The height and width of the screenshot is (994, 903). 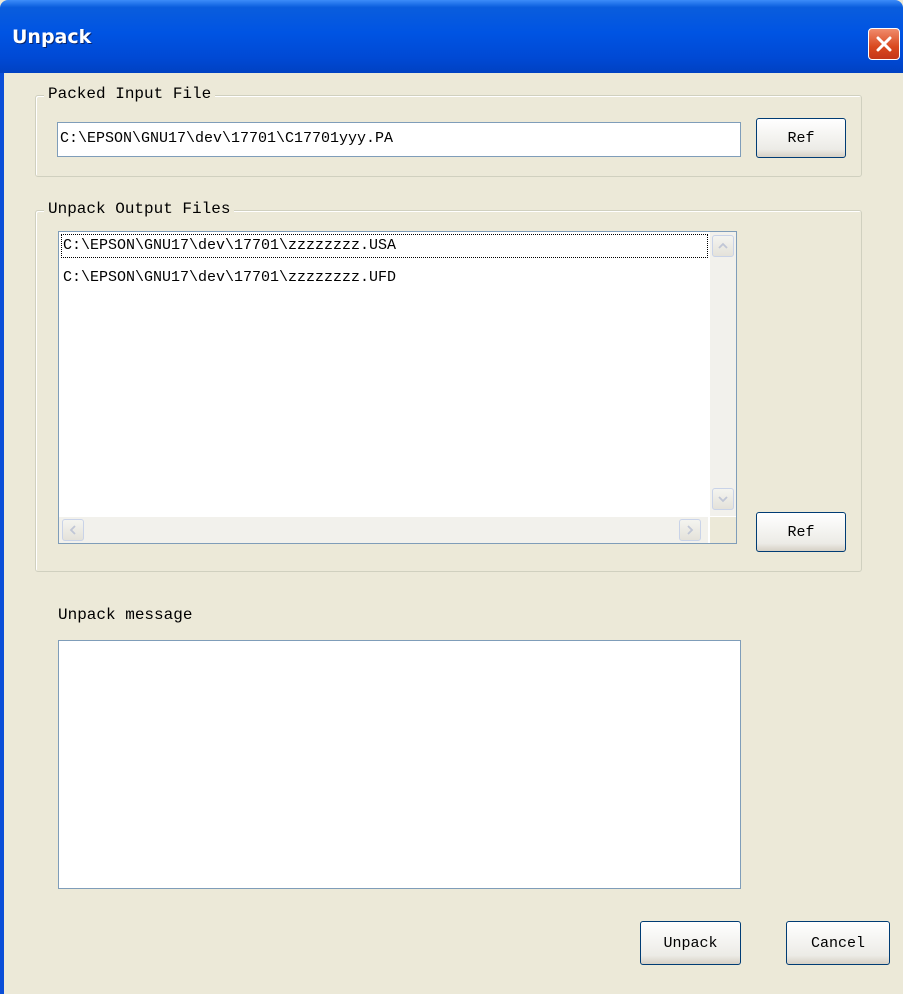 I want to click on scroll-up-button, so click(x=723, y=246).